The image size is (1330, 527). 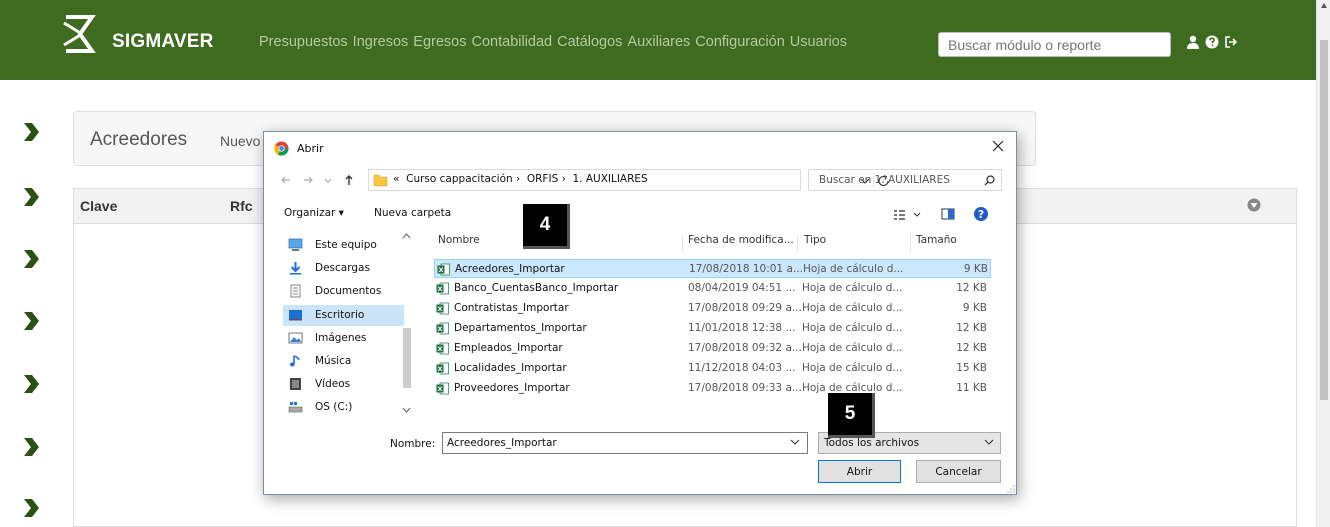 What do you see at coordinates (818, 42) in the screenshot?
I see `menu-usuarios: Usuarios` at bounding box center [818, 42].